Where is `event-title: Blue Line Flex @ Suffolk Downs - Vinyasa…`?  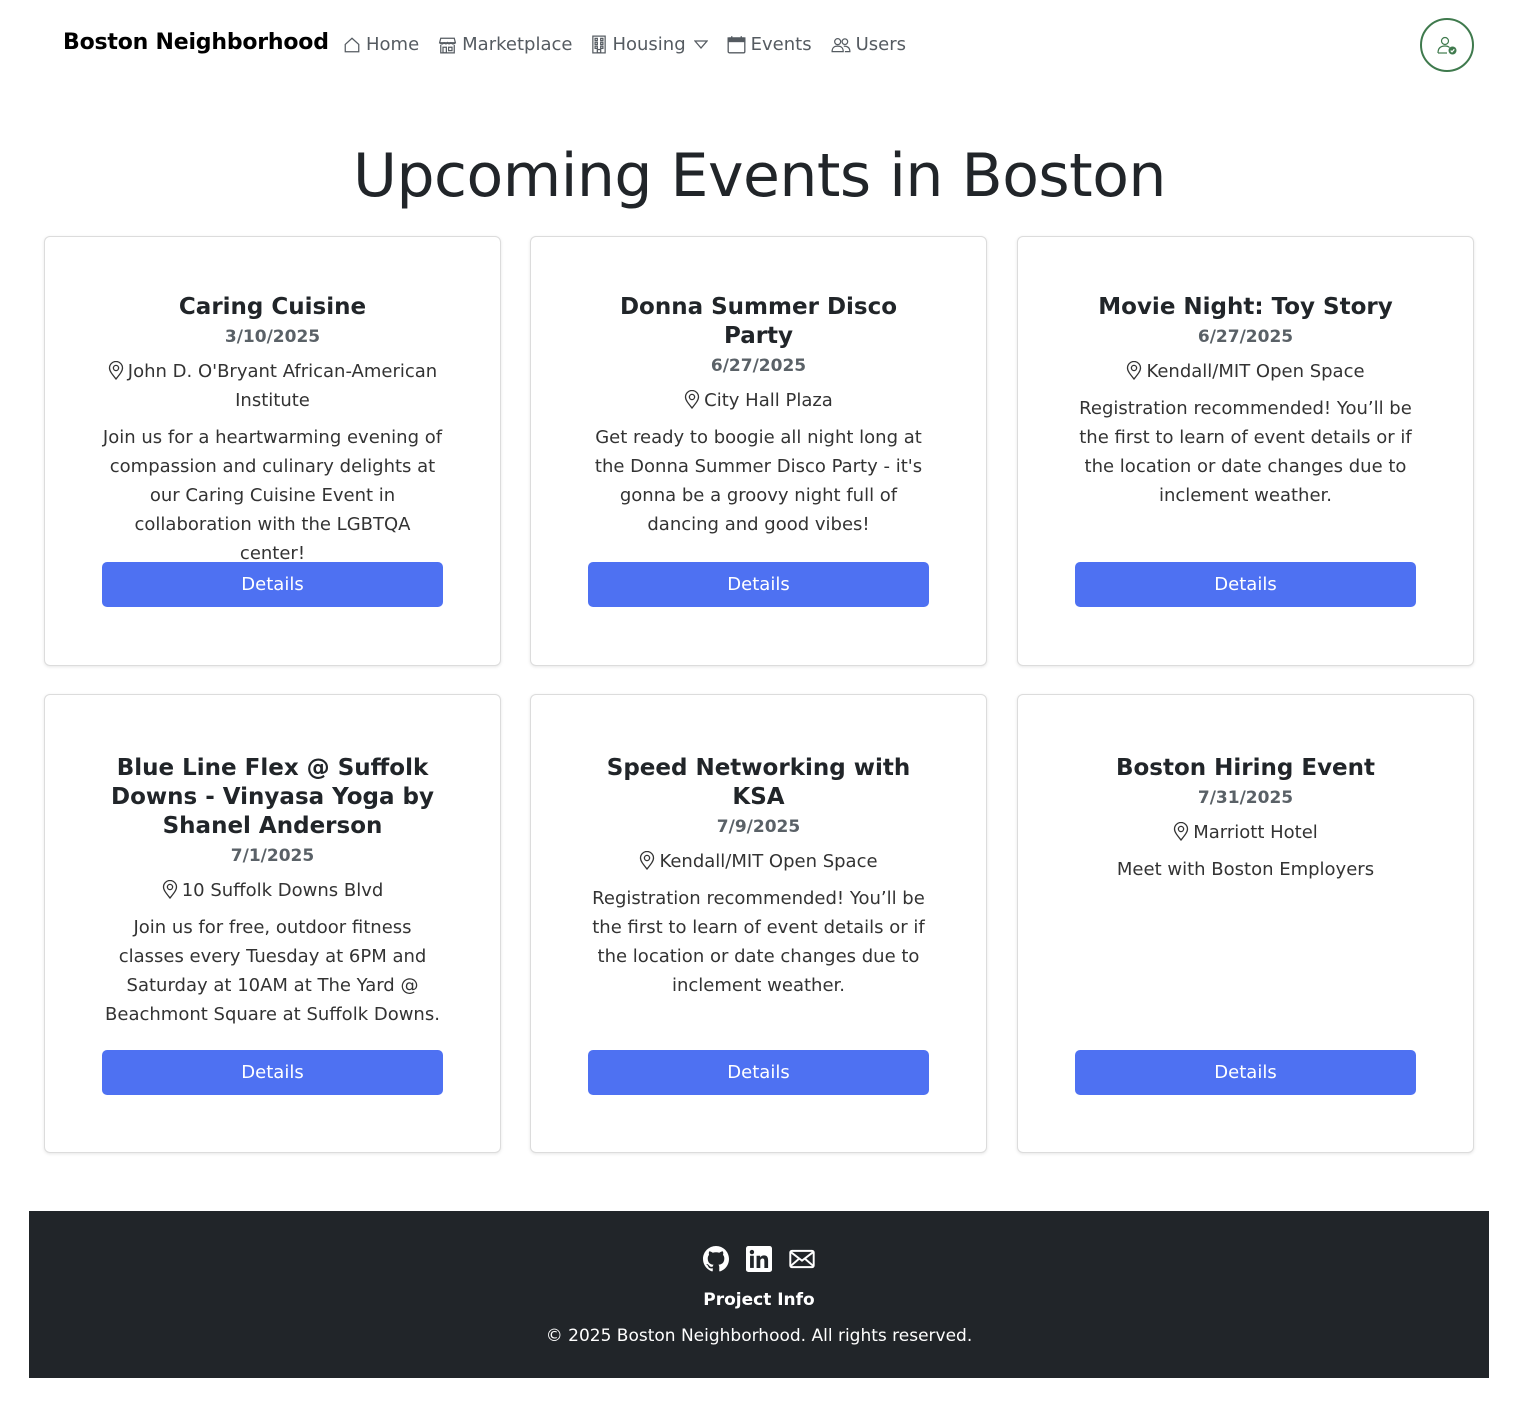
event-title: Blue Line Flex @ Suffolk Downs - Vinyasa… is located at coordinates (272, 797).